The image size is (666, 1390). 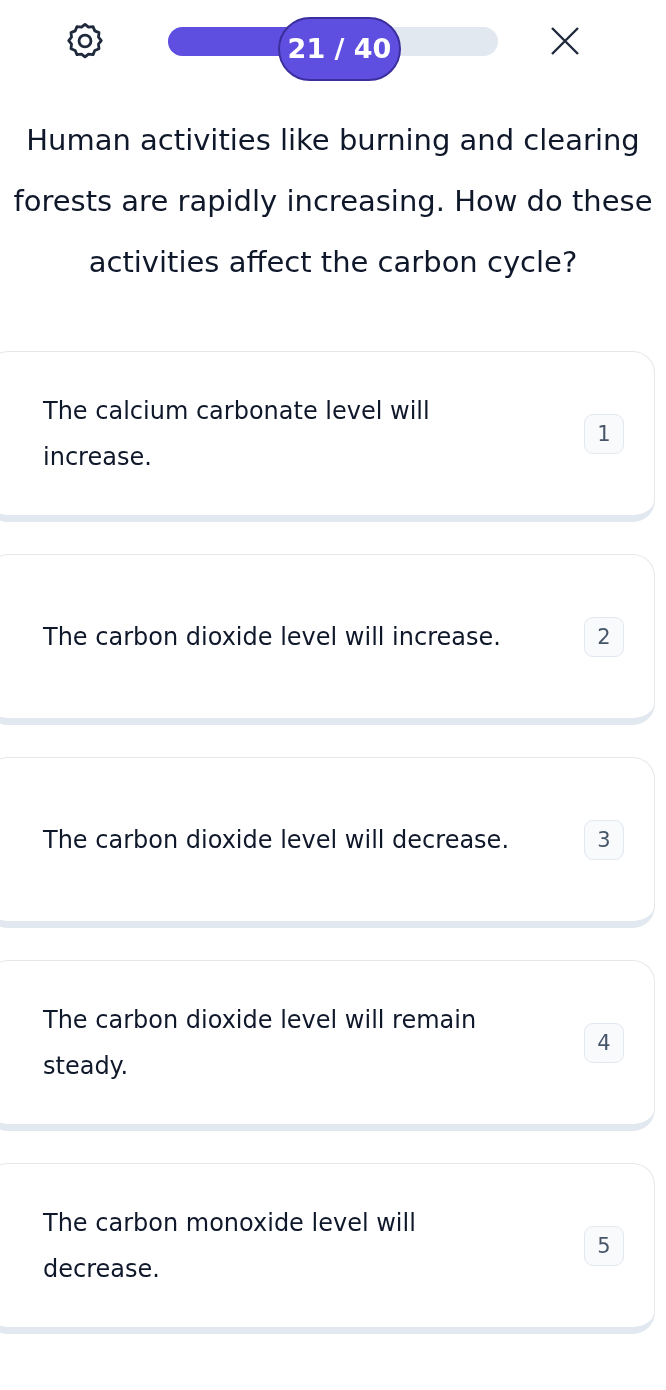 What do you see at coordinates (339, 48) in the screenshot?
I see `progress-counter: 21 / 40` at bounding box center [339, 48].